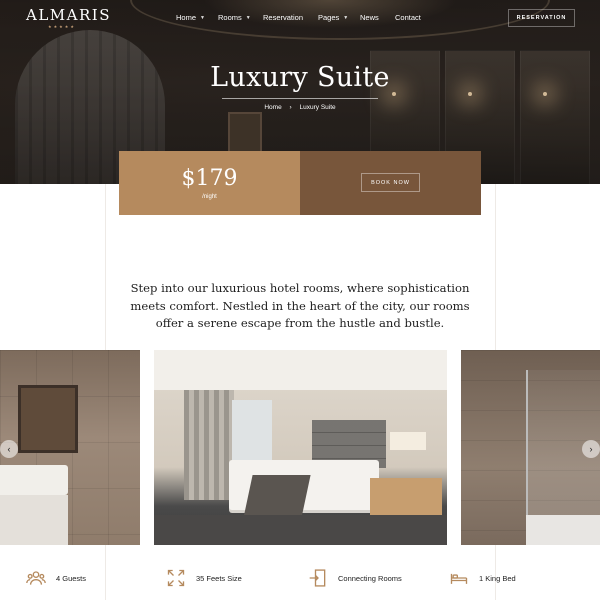 This screenshot has width=600, height=600. What do you see at coordinates (563, 530) in the screenshot?
I see `photo-shower-tray` at bounding box center [563, 530].